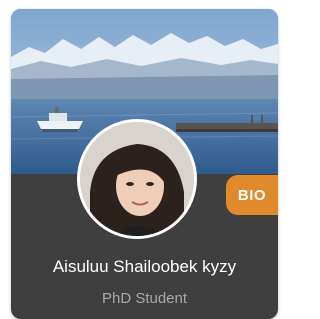 Image resolution: width=320 pixels, height=319 pixels. I want to click on avatar, so click(137, 179).